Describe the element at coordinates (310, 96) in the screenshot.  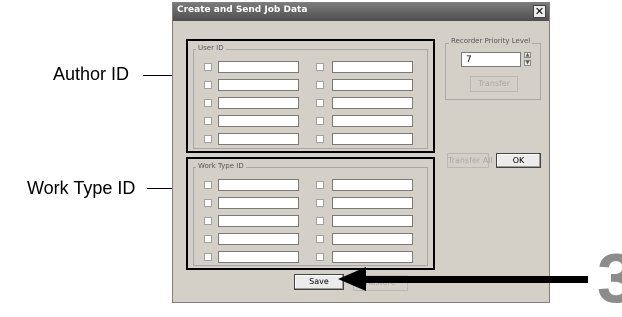
I see `user-id-highlight: User ID` at that location.